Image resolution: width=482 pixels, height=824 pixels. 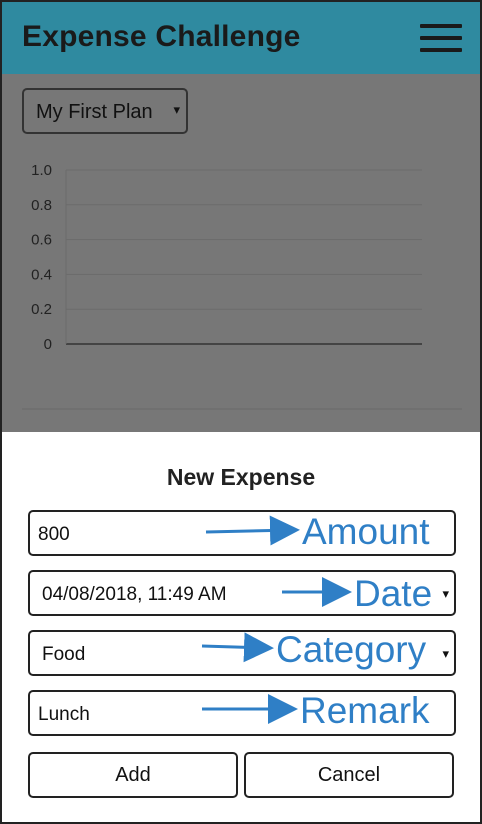 I want to click on remark-annotation: Remark, so click(x=365, y=710).